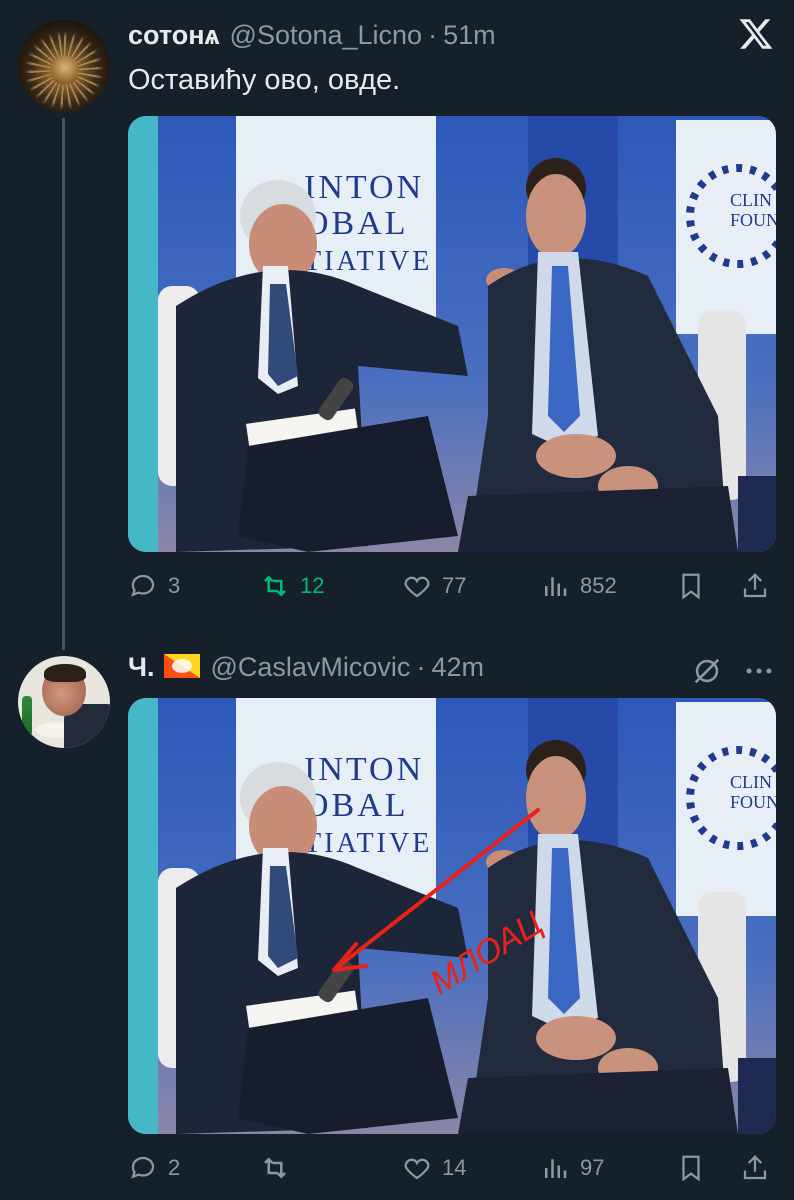 The width and height of the screenshot is (794, 1200). Describe the element at coordinates (310, 667) in the screenshot. I see `user-handle: @CaslavMicovic` at that location.